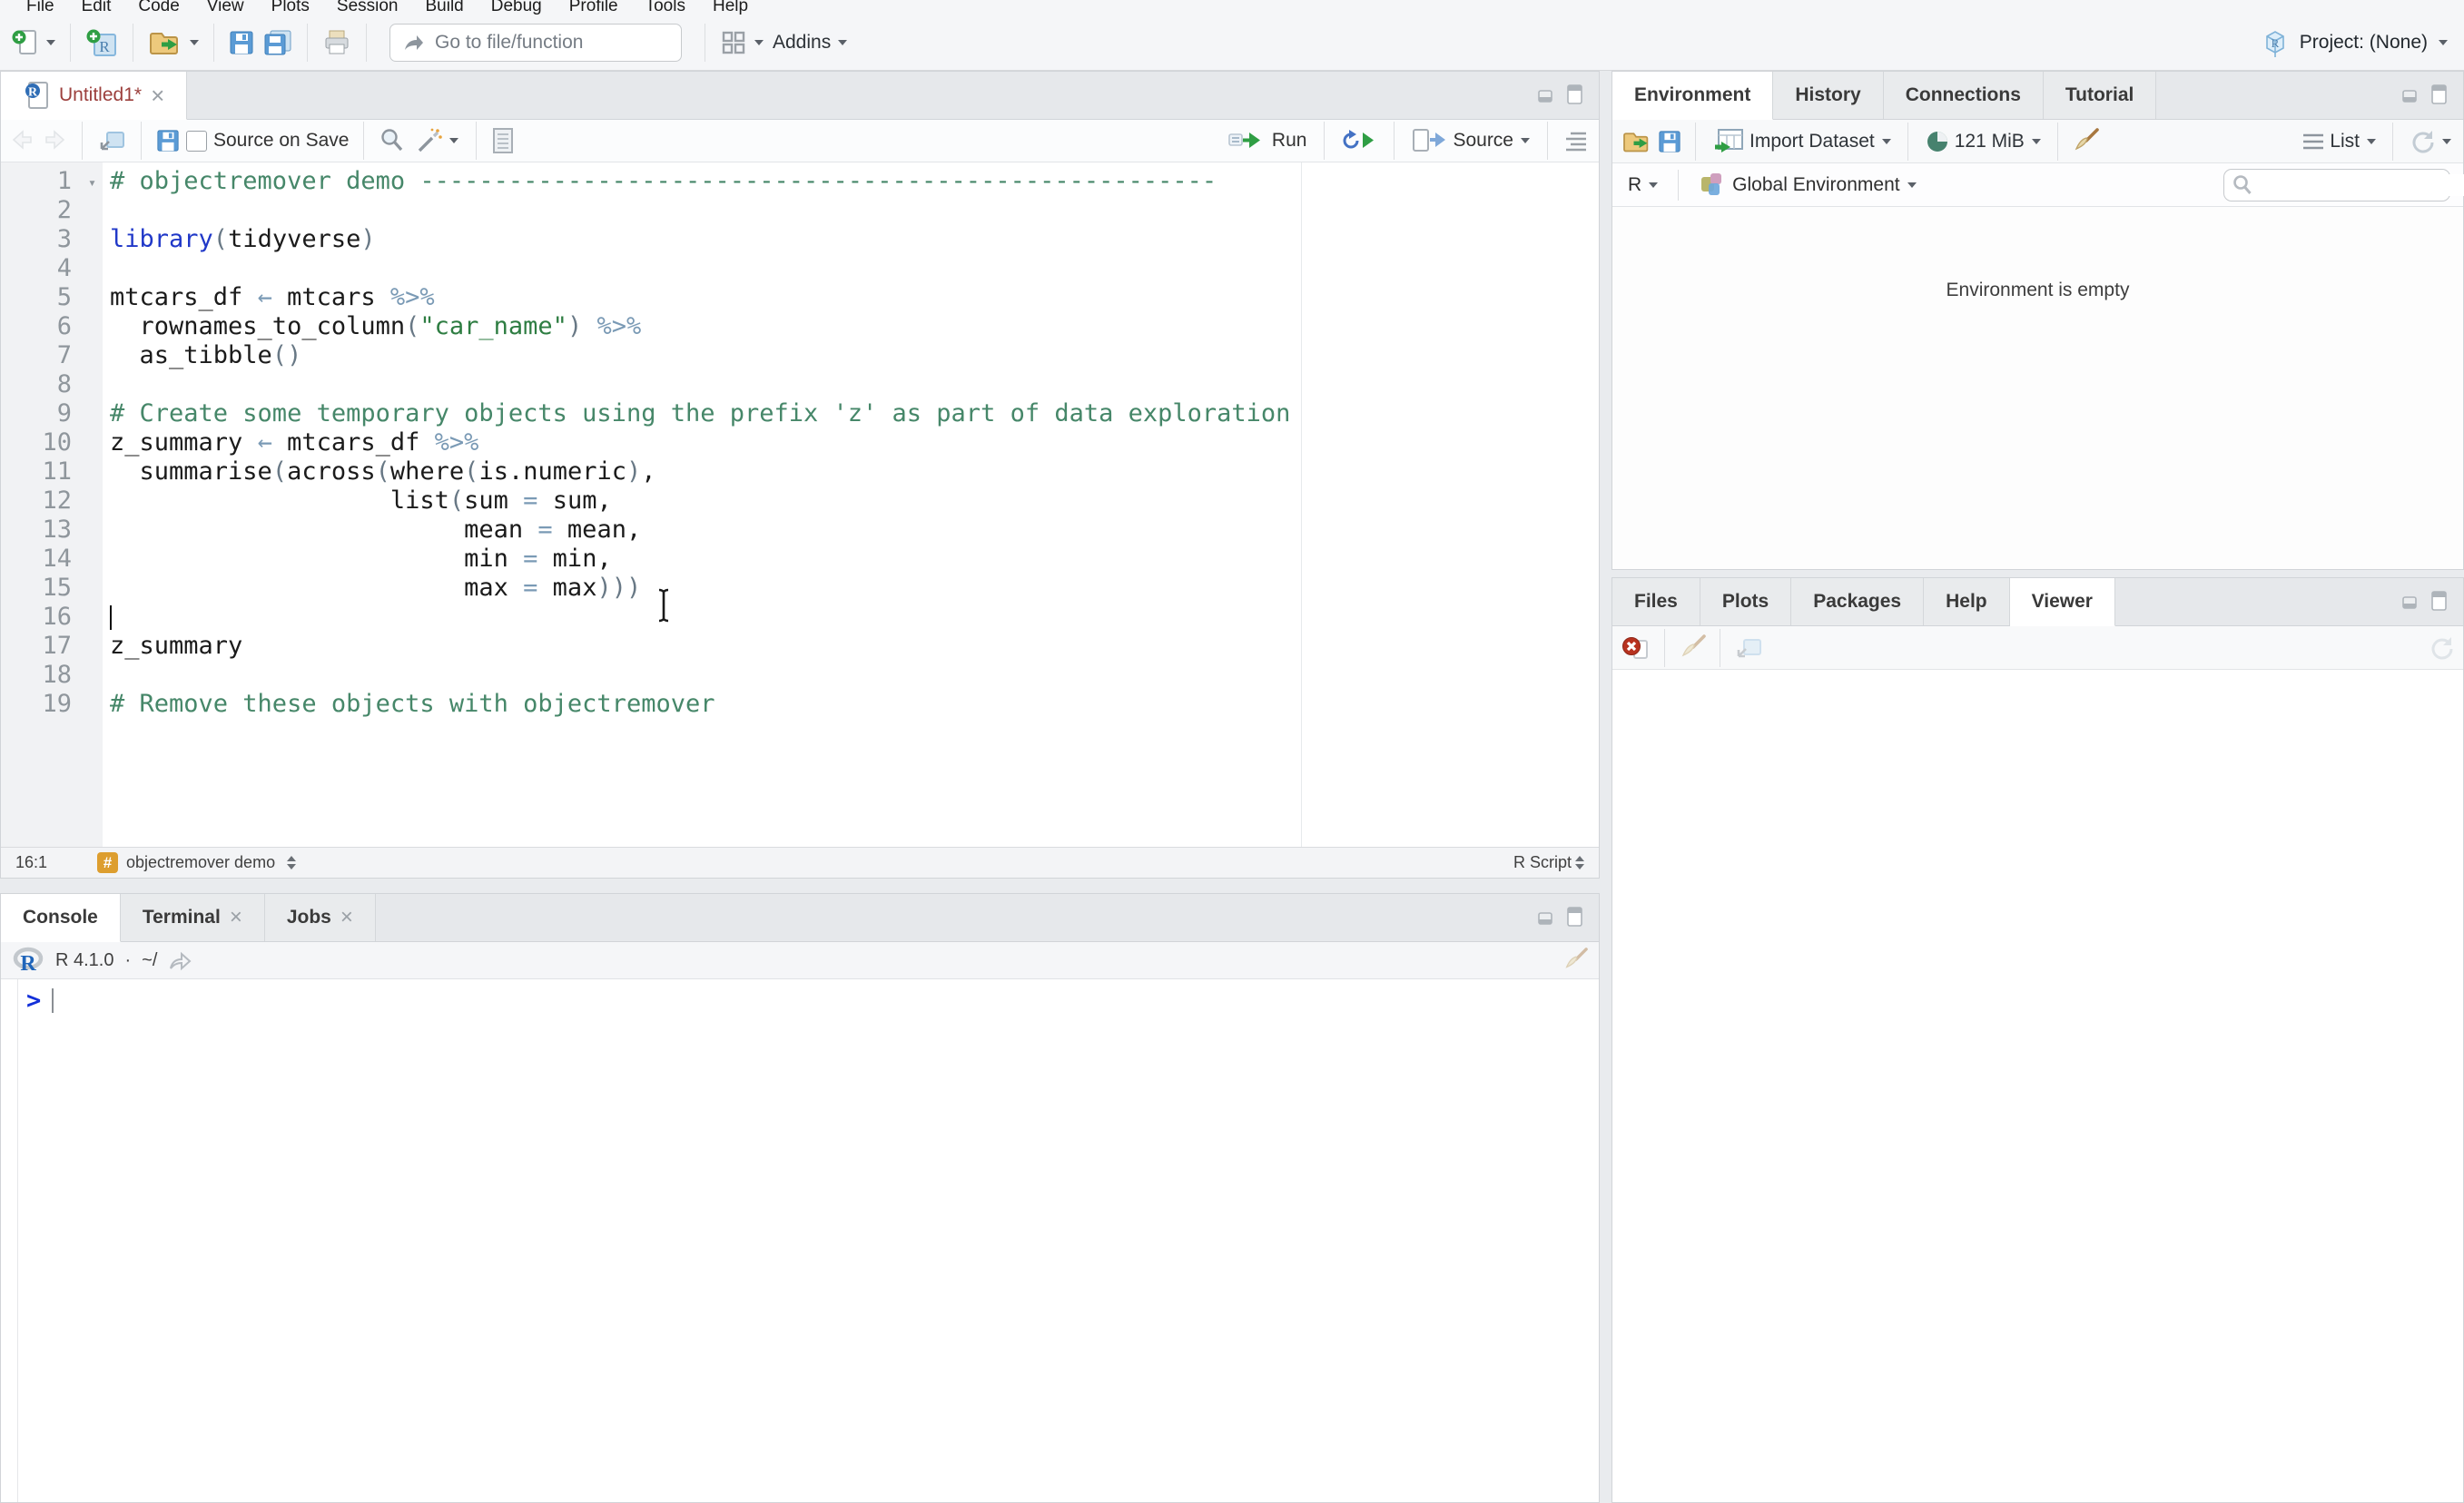 This screenshot has height=1503, width=2464. What do you see at coordinates (173, 42) in the screenshot?
I see `open-file-button` at bounding box center [173, 42].